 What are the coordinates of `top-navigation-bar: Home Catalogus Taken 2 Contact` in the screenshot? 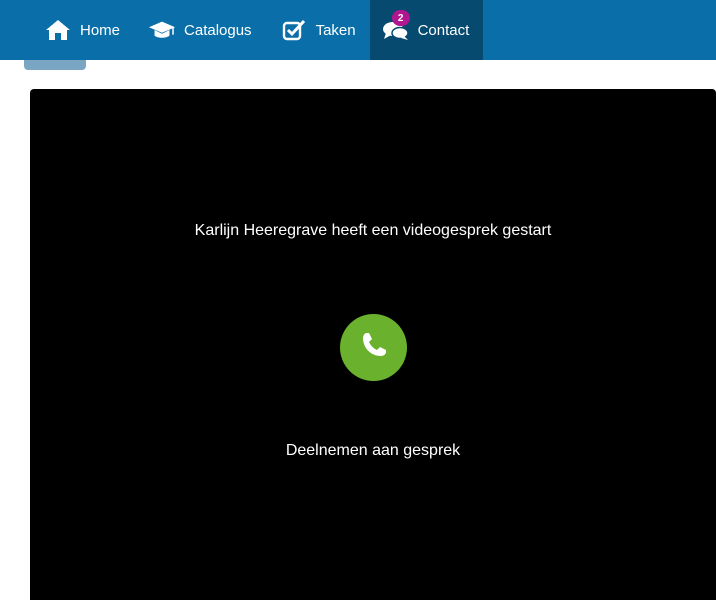 It's located at (358, 30).